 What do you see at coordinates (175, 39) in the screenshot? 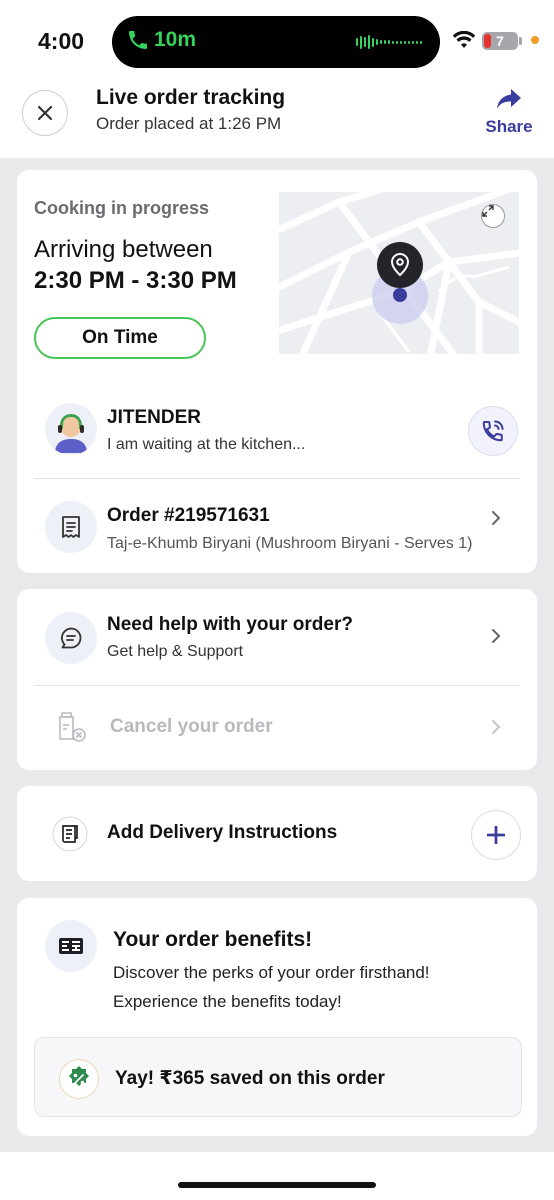
I see `call-duration: 10m` at bounding box center [175, 39].